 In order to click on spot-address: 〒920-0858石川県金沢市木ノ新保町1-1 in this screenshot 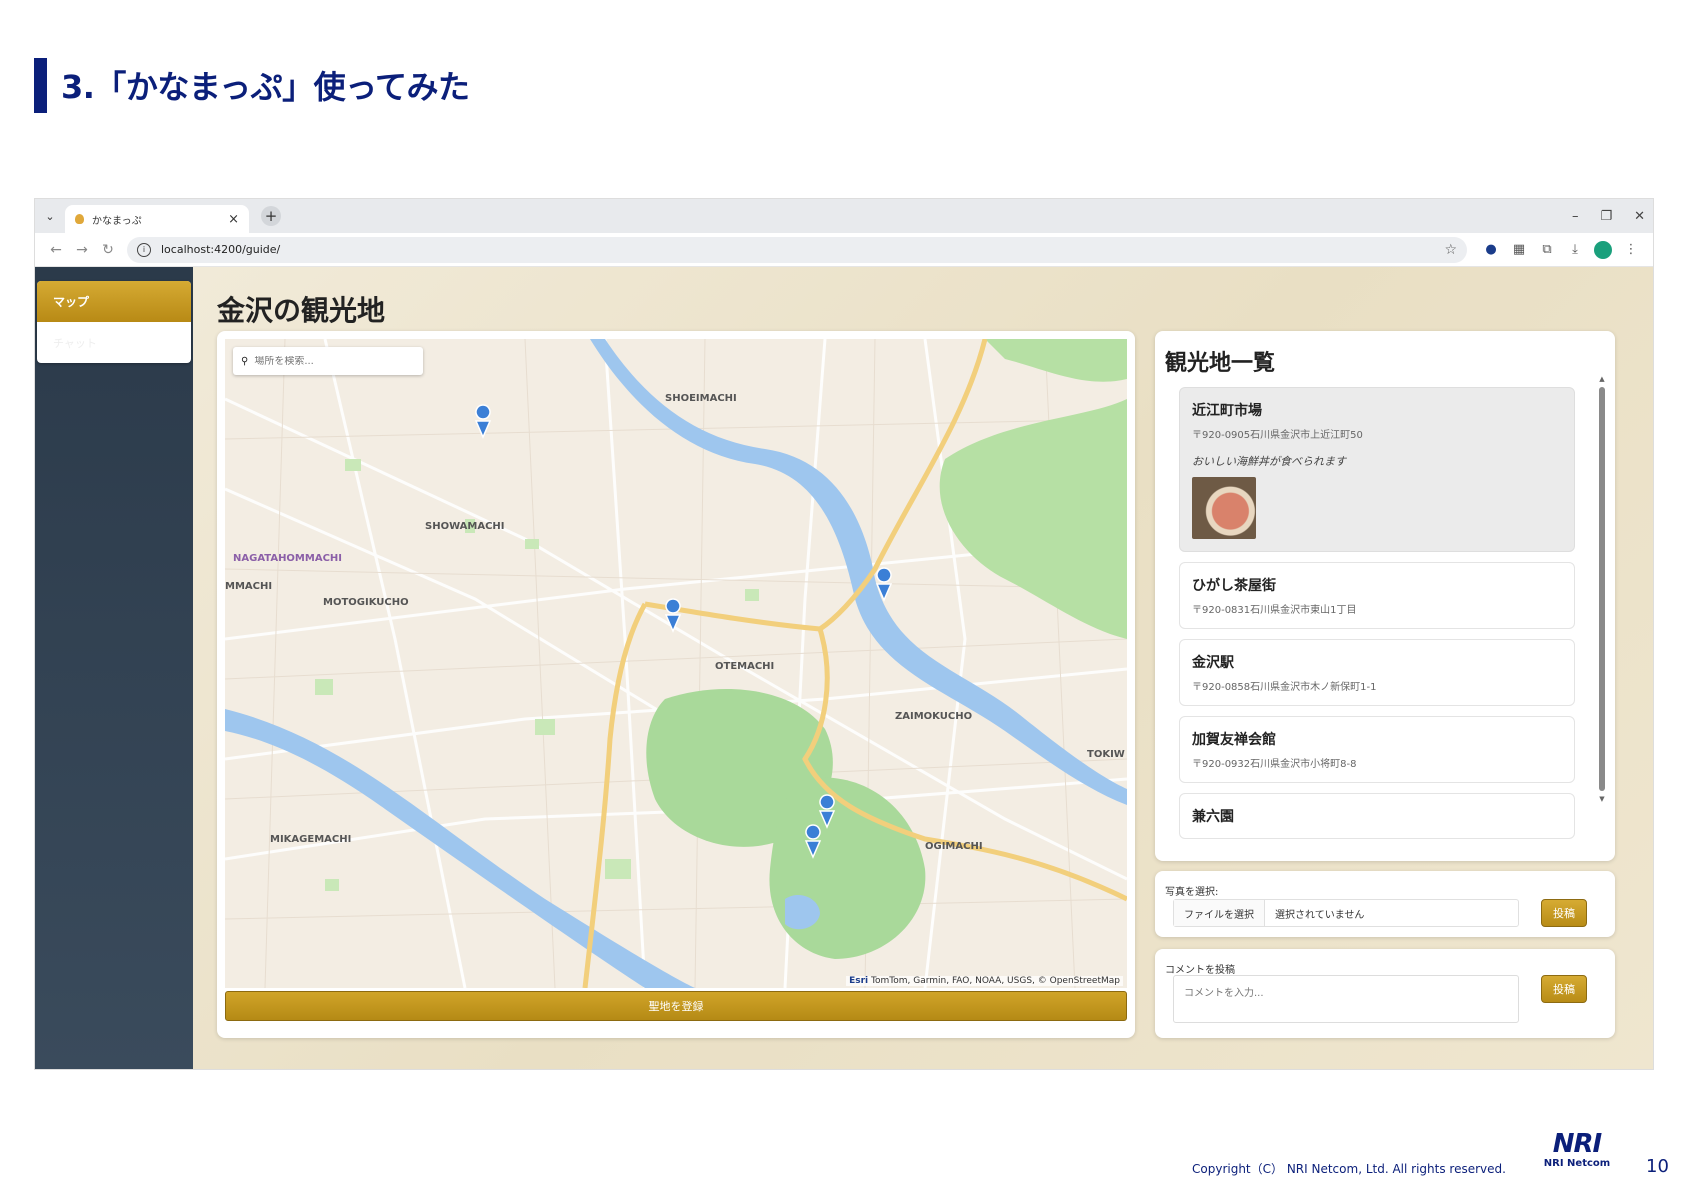, I will do `click(1284, 687)`.